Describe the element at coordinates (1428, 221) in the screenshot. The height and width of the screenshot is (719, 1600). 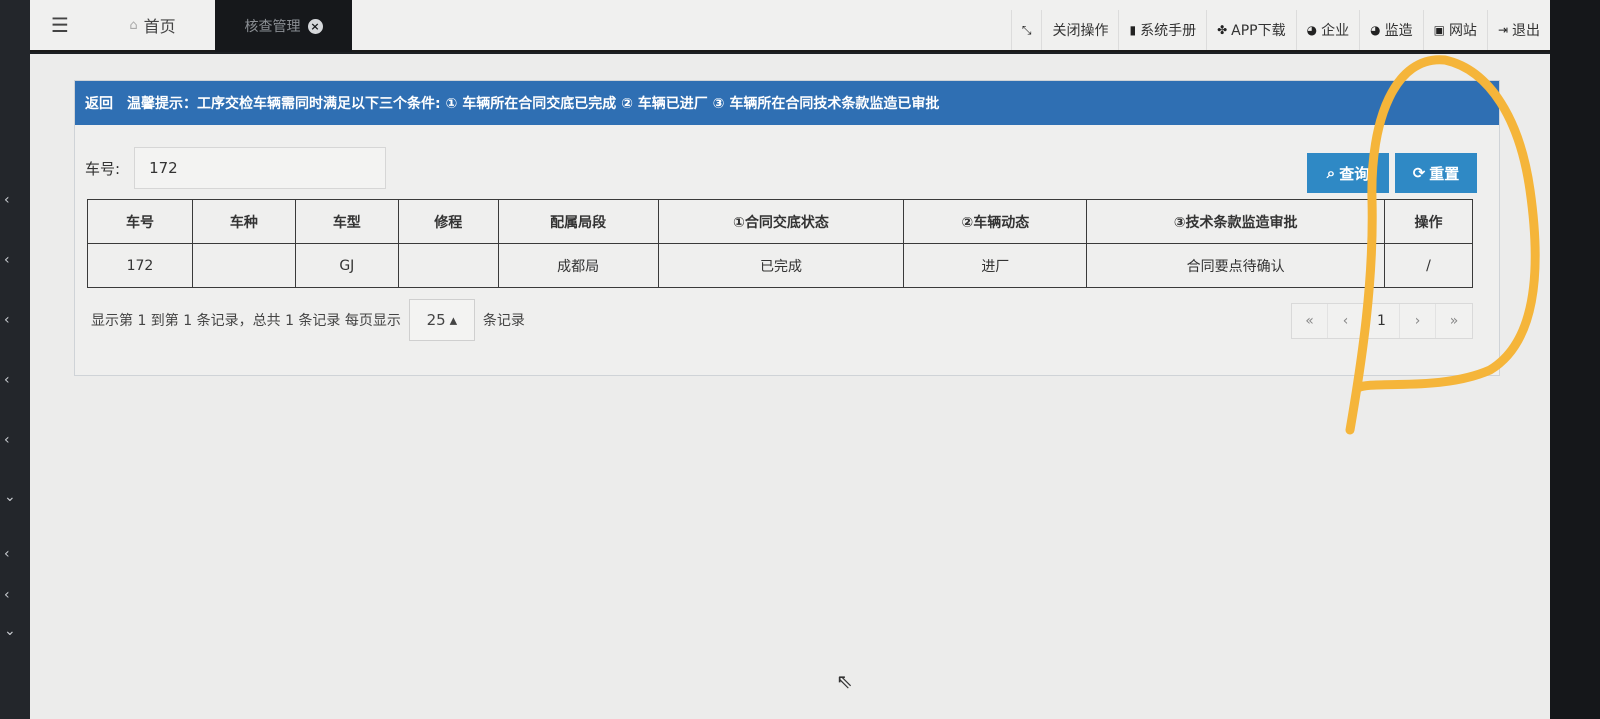
I see `column-header: 操作` at that location.